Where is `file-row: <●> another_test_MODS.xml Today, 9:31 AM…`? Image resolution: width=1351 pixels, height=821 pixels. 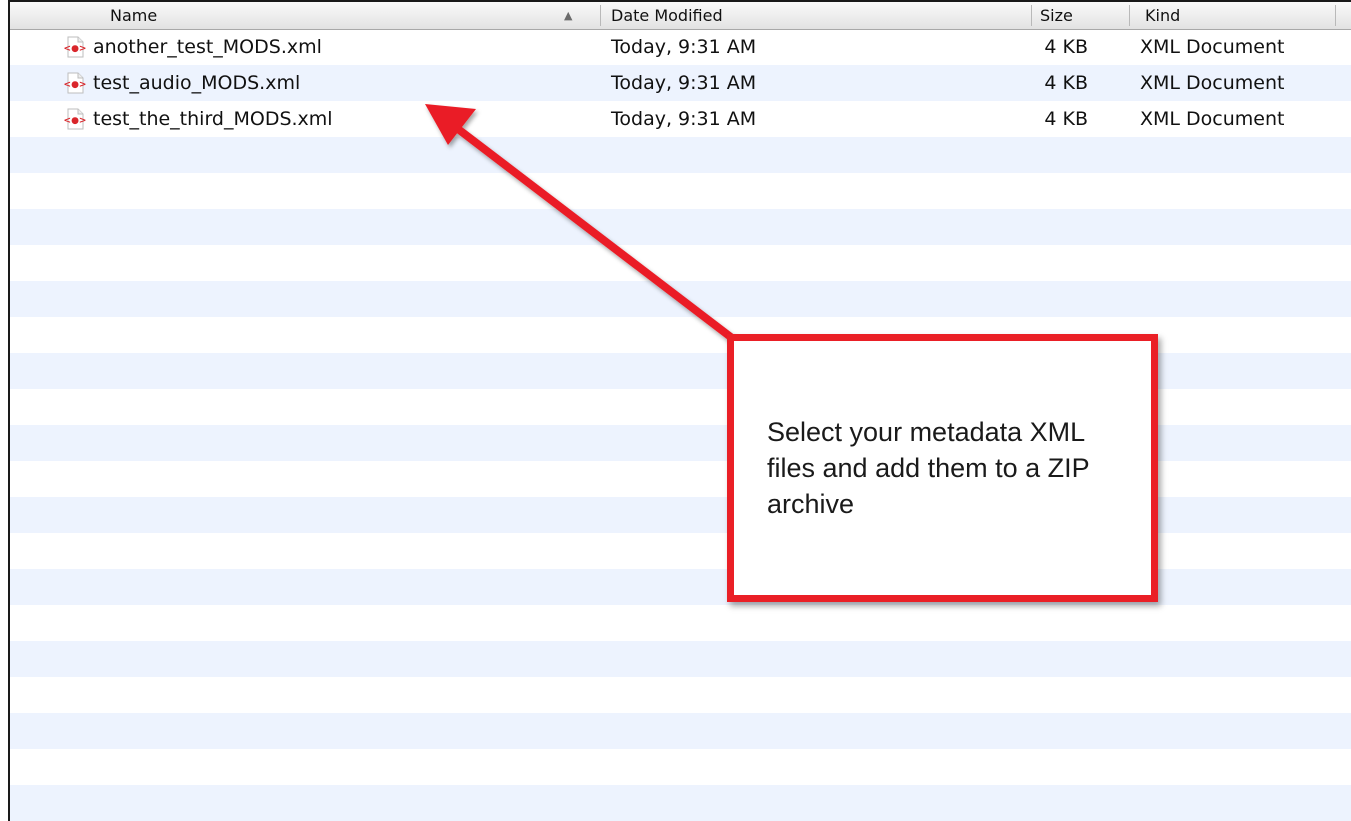
file-row: <●> another_test_MODS.xml Today, 9:31 AM… is located at coordinates (680, 47).